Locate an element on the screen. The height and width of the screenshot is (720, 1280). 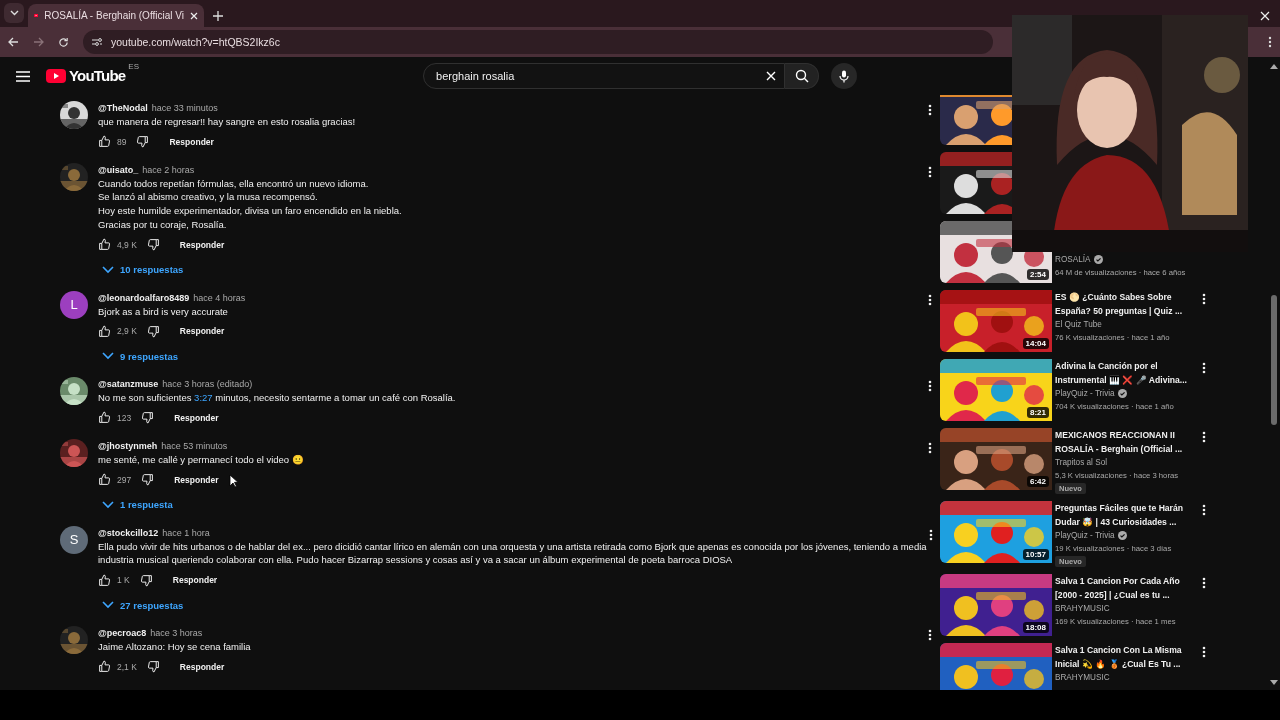
replies-toggle: 9 respuestas is located at coordinates (140, 356).